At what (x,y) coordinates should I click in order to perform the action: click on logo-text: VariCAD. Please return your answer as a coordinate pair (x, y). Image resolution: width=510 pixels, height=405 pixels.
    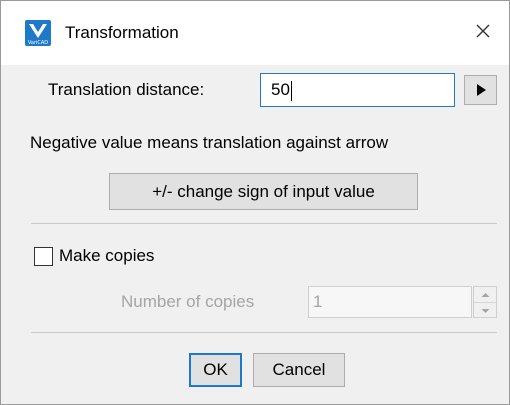
    Looking at the image, I should click on (38, 43).